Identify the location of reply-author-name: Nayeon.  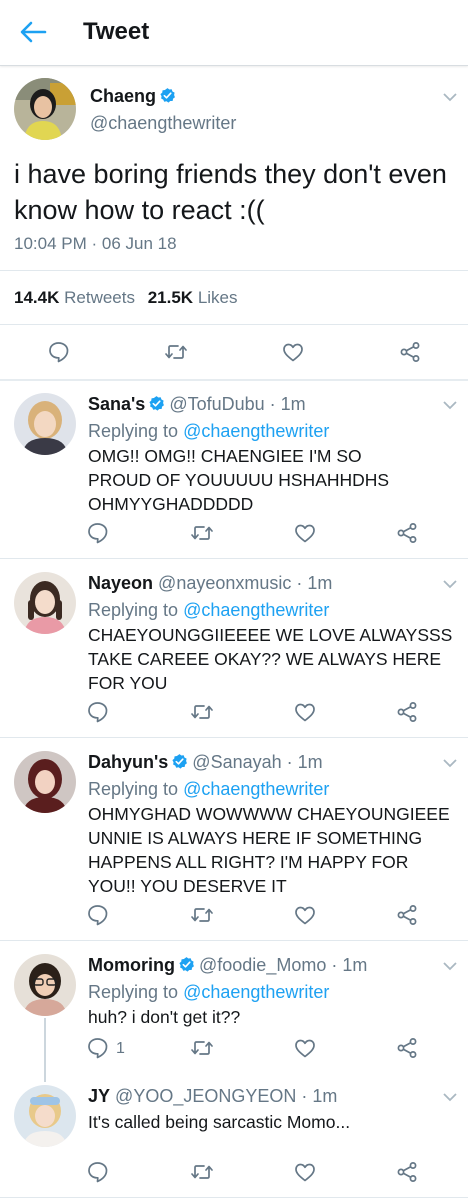
(120, 583).